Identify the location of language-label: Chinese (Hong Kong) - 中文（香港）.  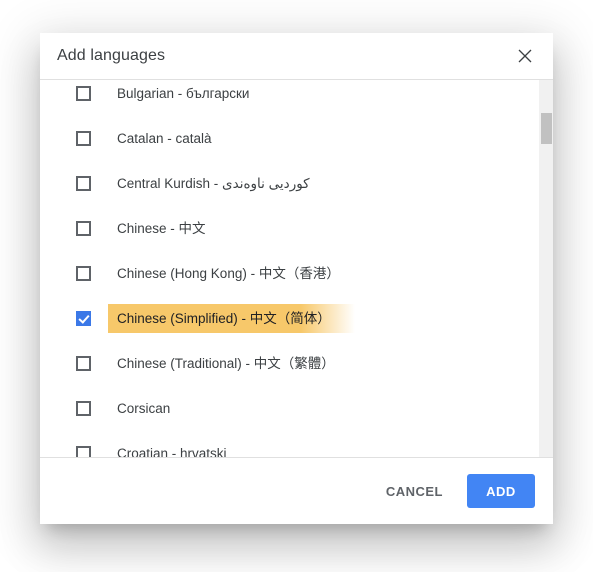
(228, 273).